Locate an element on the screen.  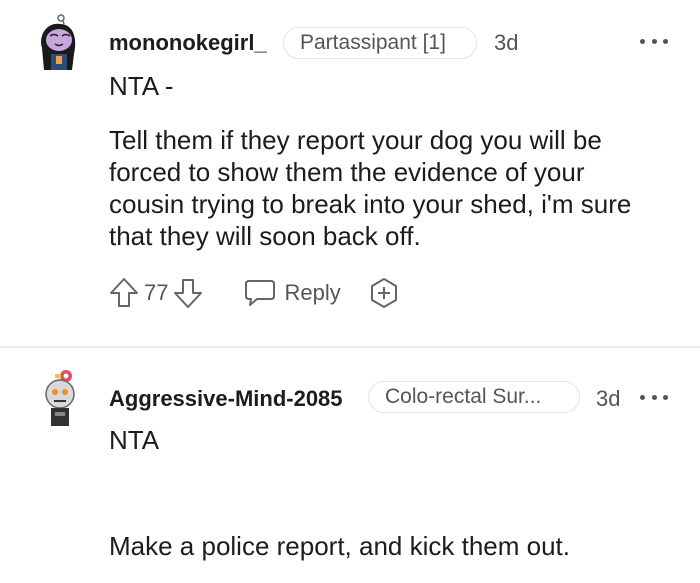
speech-bubble-icon is located at coordinates (260, 293).